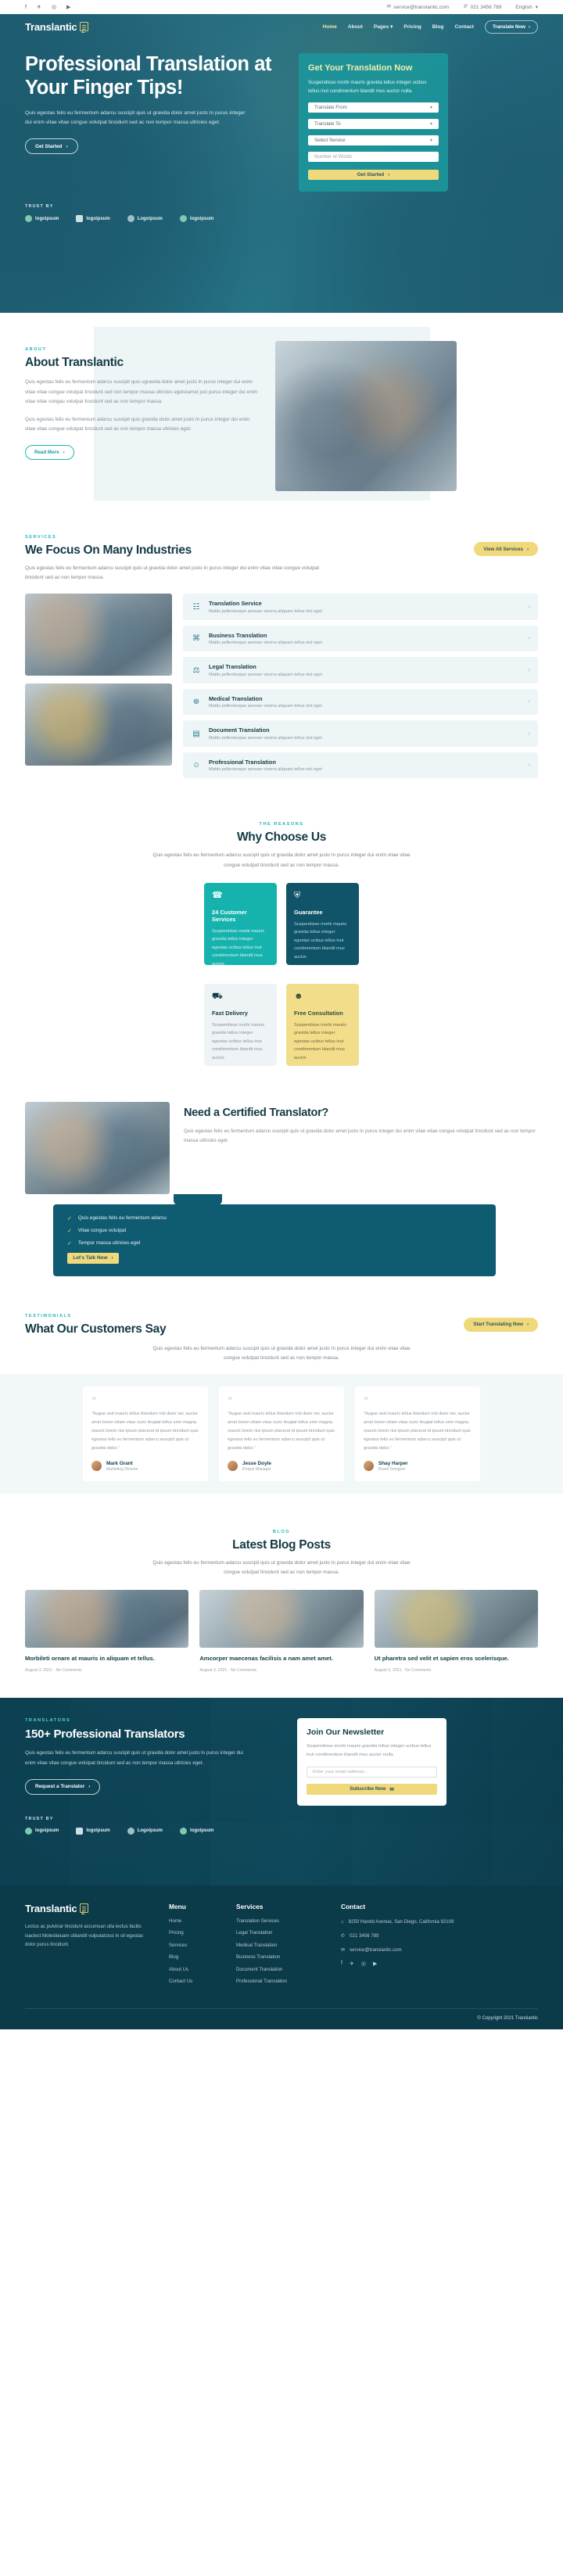  Describe the element at coordinates (501, 1324) in the screenshot. I see `start-translating-now-button: Start Translating Now ›` at that location.